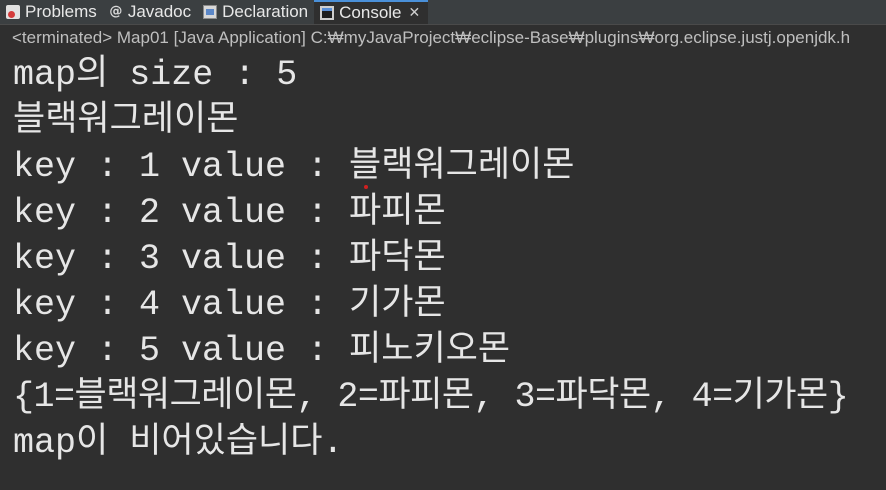  What do you see at coordinates (159, 11) in the screenshot?
I see `tab-label: Javadoc` at bounding box center [159, 11].